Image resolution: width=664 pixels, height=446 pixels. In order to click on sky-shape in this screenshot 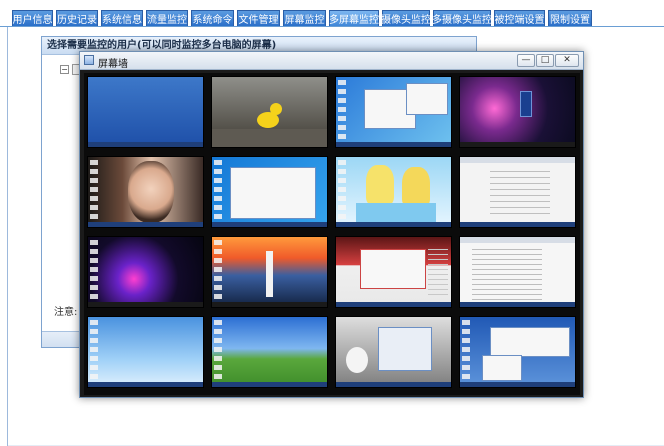, I will do `click(396, 213)`.